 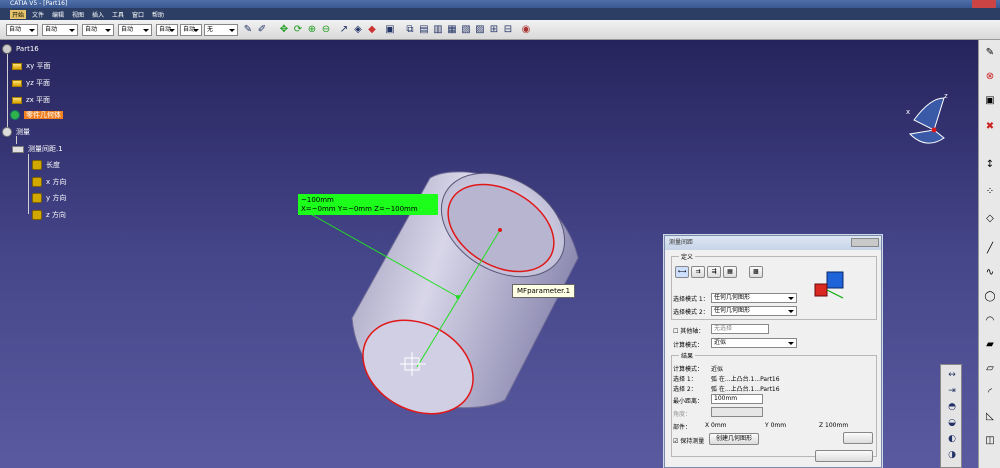 What do you see at coordinates (688, 330) in the screenshot?
I see `other-axis-checkbox: ☐ 其他轴：` at bounding box center [688, 330].